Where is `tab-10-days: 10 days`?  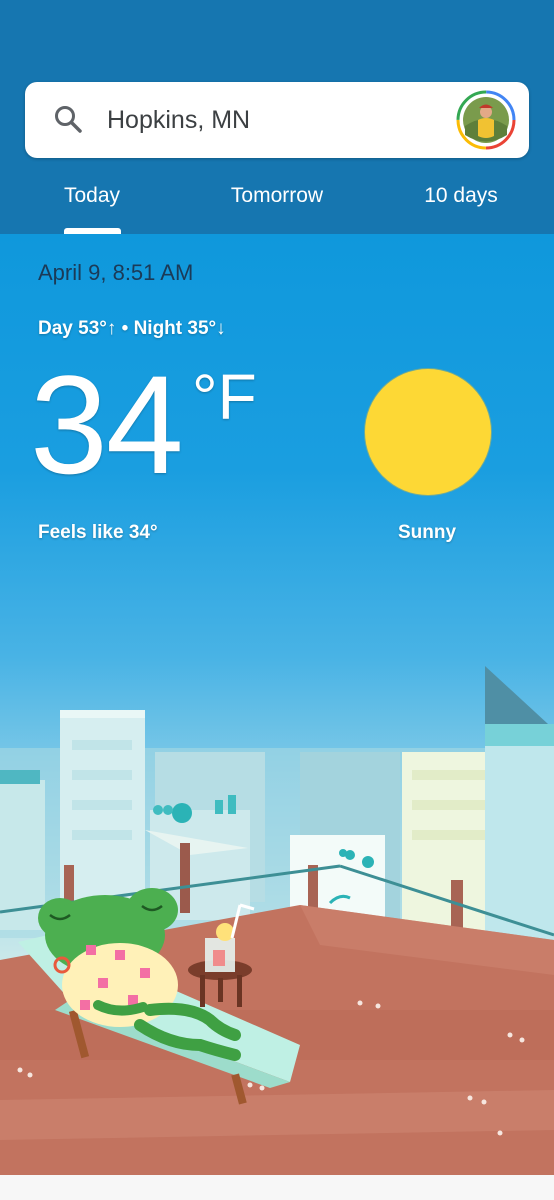 tab-10-days: 10 days is located at coordinates (461, 196).